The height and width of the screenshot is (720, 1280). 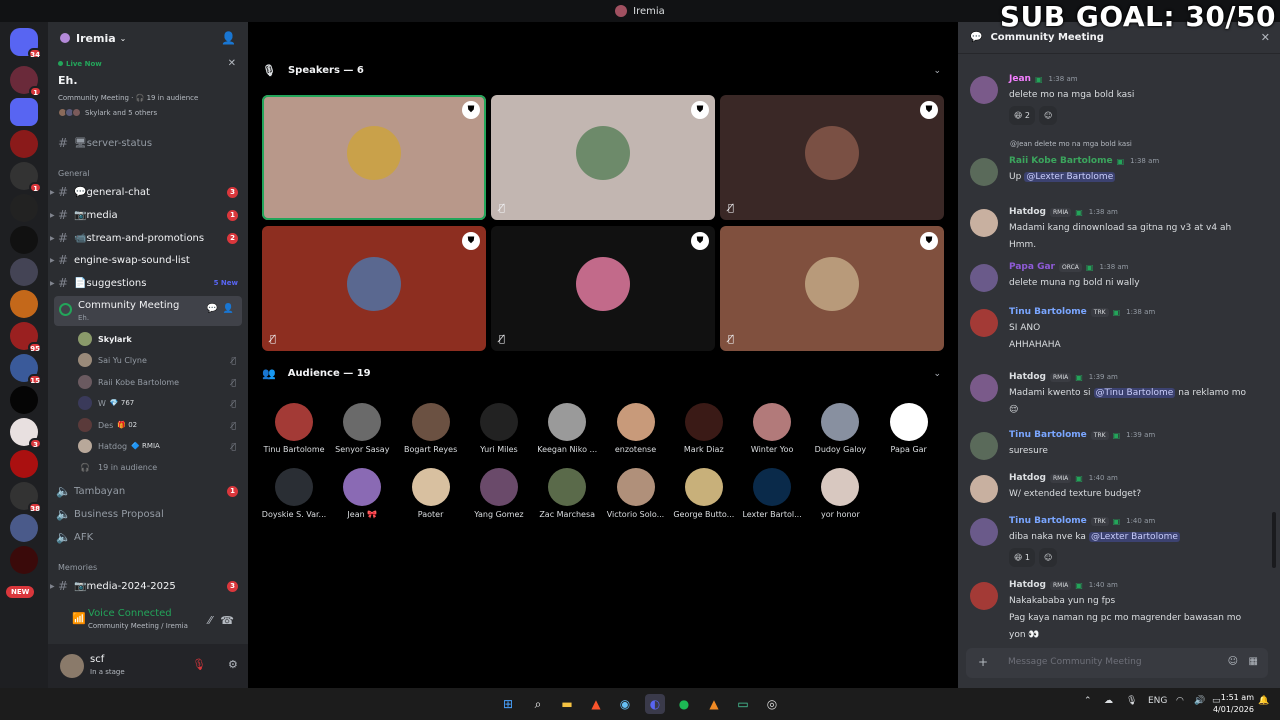 What do you see at coordinates (148, 38) in the screenshot?
I see `guild-header: Iremia ⌄ 👤` at bounding box center [148, 38].